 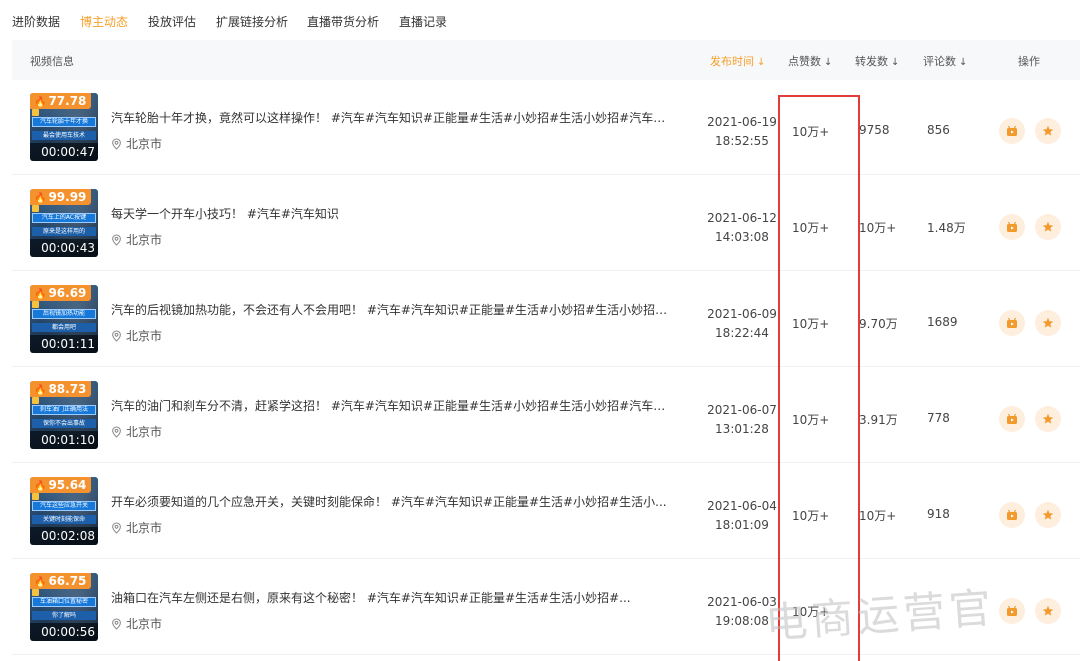 I want to click on thumbnail-caption: 刹车油门正确用法, so click(x=64, y=410).